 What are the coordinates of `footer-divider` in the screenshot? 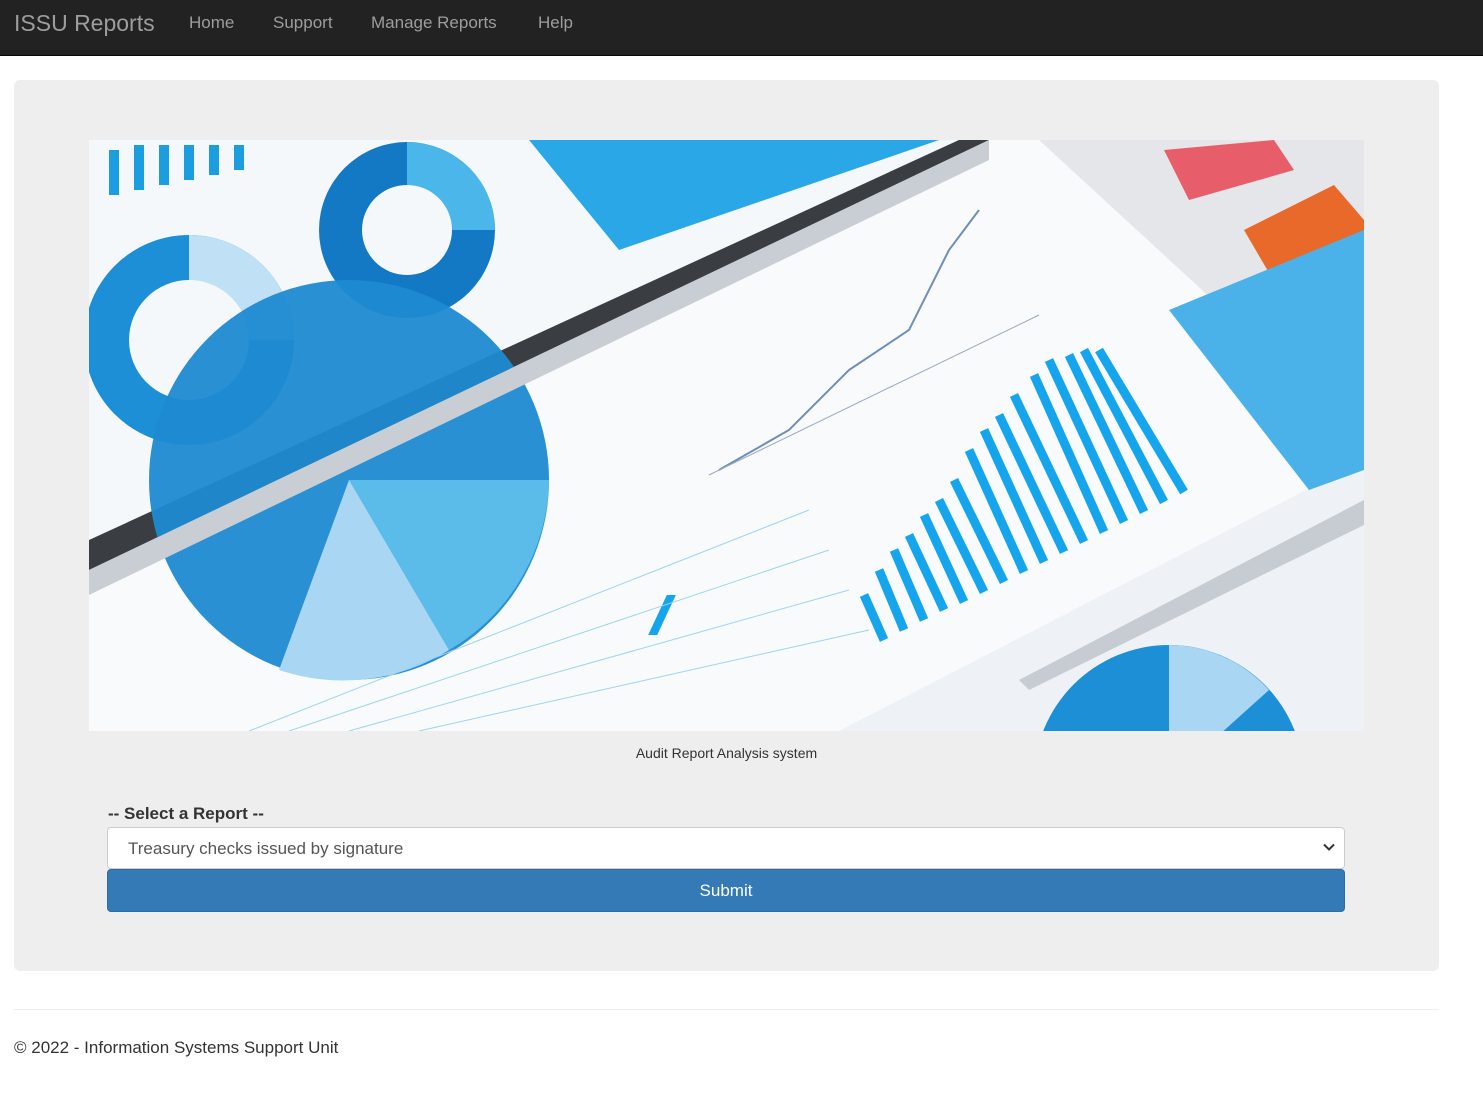 It's located at (726, 1009).